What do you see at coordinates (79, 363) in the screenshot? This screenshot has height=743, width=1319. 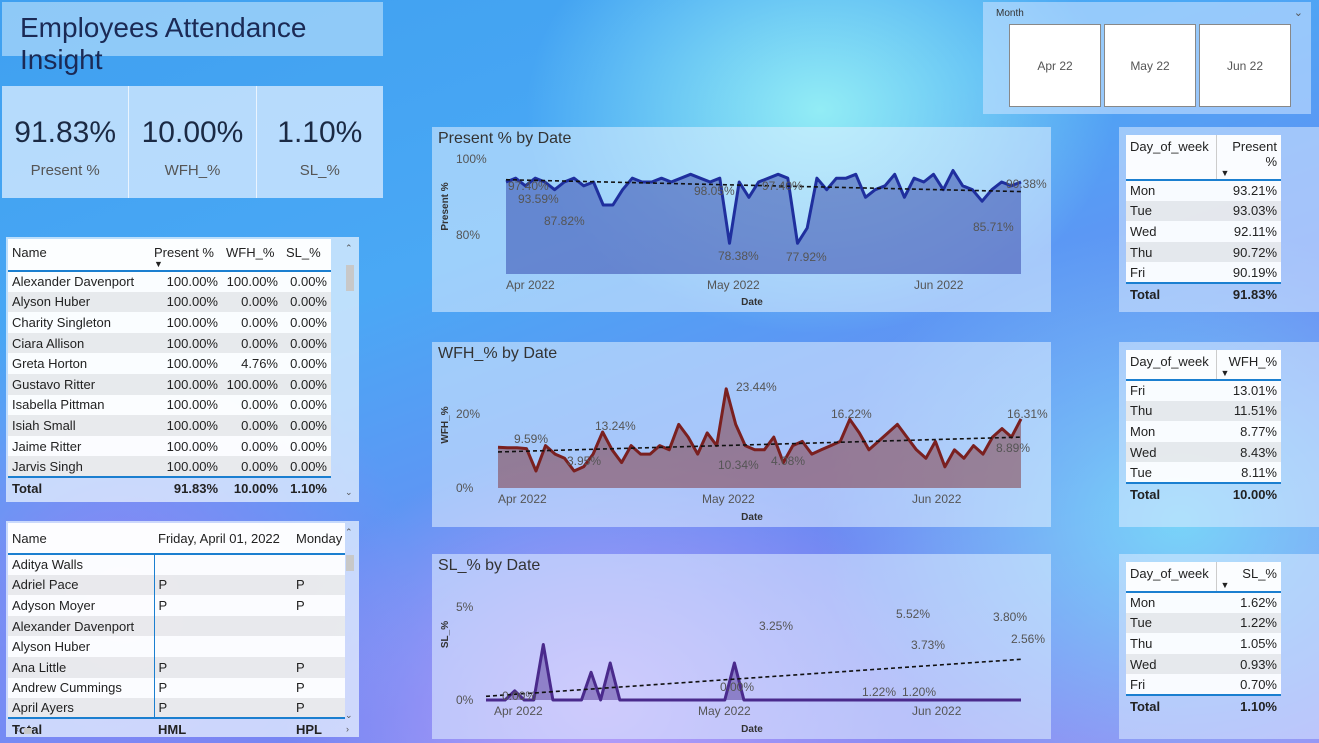 I see `table-cell: Greta Horton` at bounding box center [79, 363].